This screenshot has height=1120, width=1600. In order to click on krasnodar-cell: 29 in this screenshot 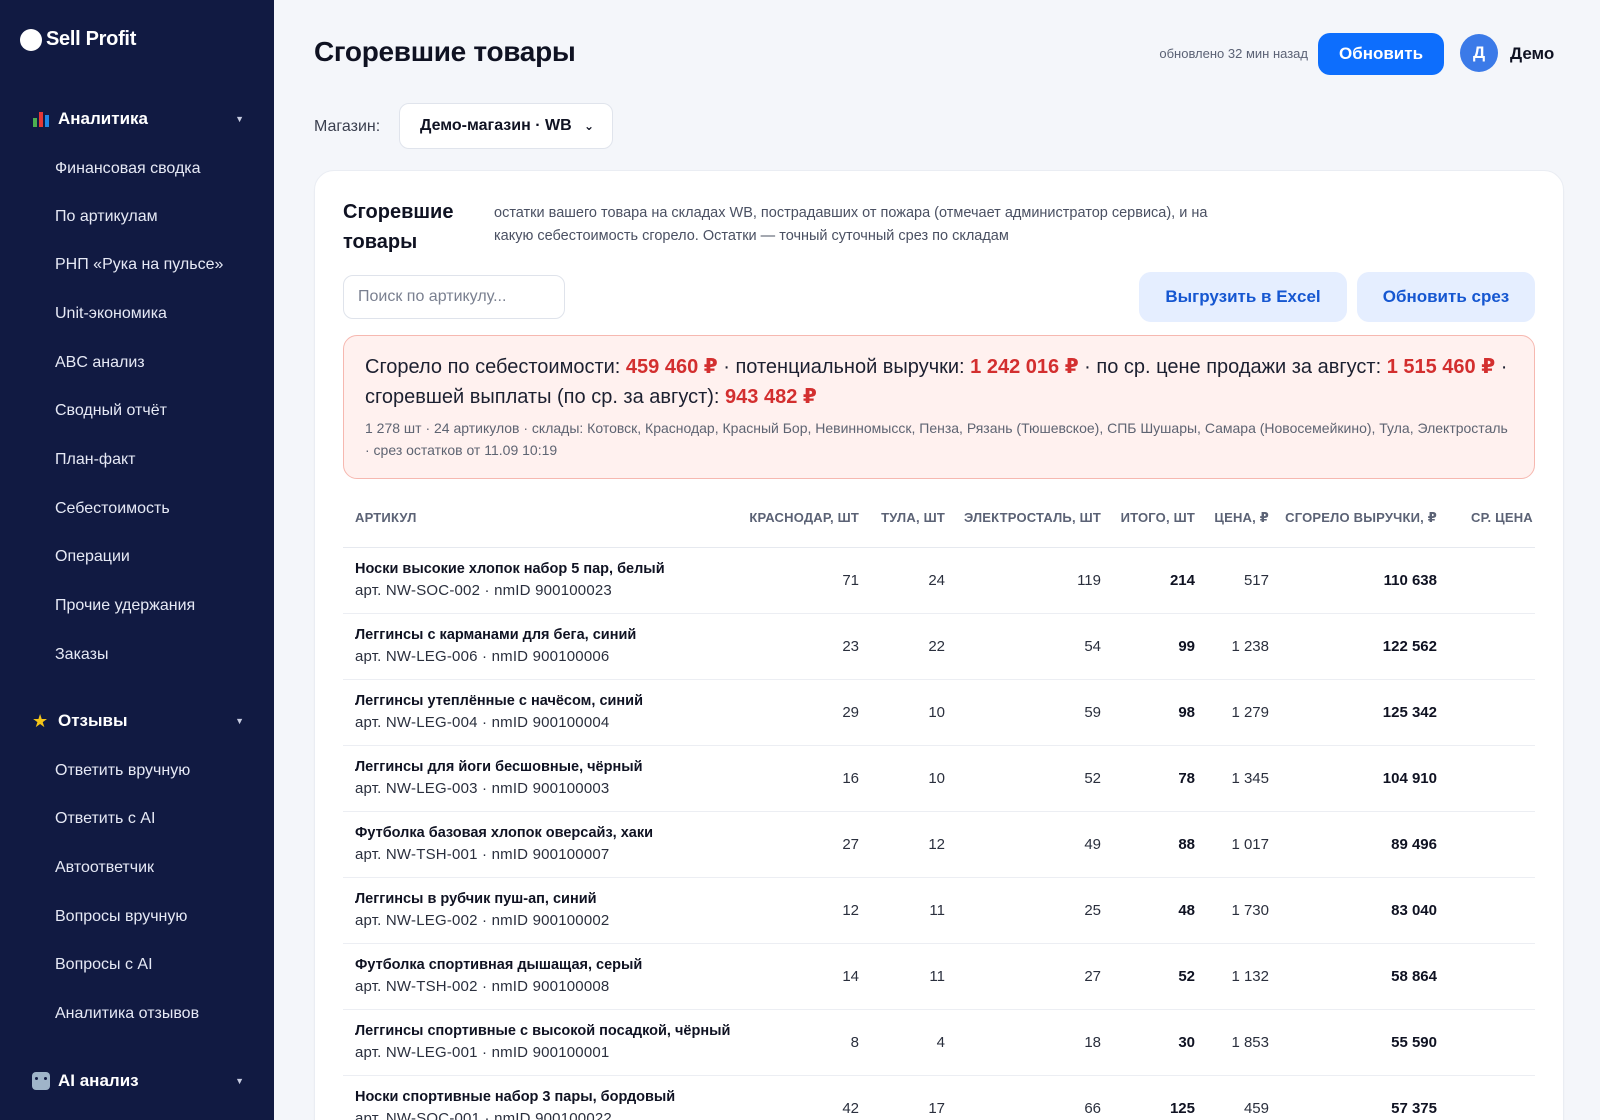, I will do `click(809, 712)`.